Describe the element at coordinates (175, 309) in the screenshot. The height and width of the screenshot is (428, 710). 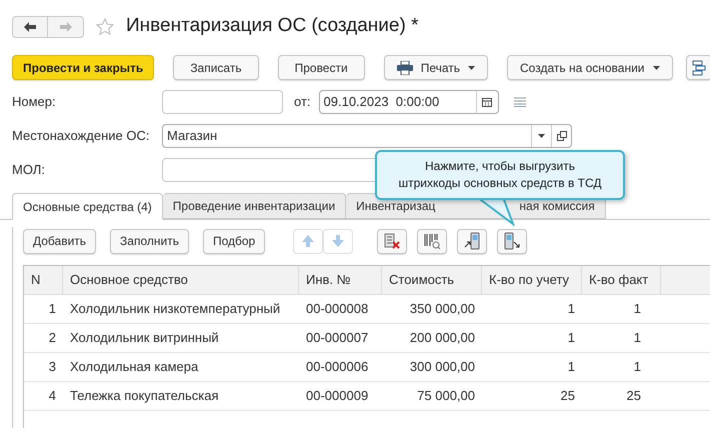
I see `table-cell-text: Холодильник низкотемпературный` at that location.